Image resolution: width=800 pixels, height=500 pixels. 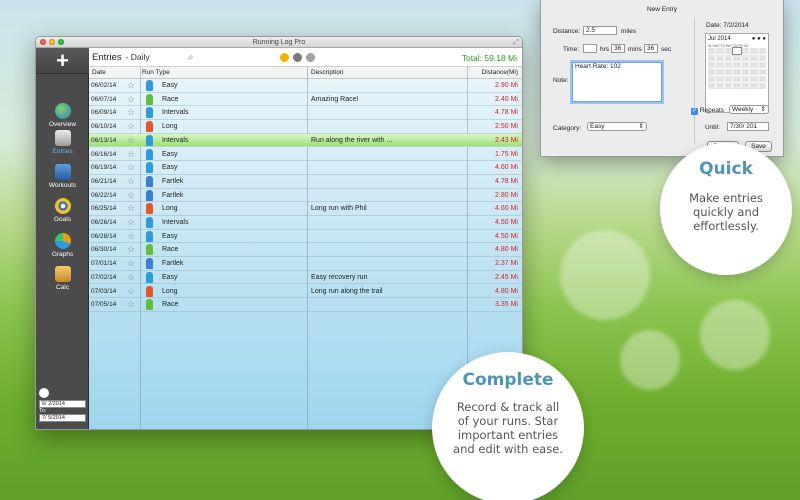 What do you see at coordinates (305, 182) in the screenshot?
I see `table-row: 06/21/14 ☆ Fartlek 4.78 Mi` at bounding box center [305, 182].